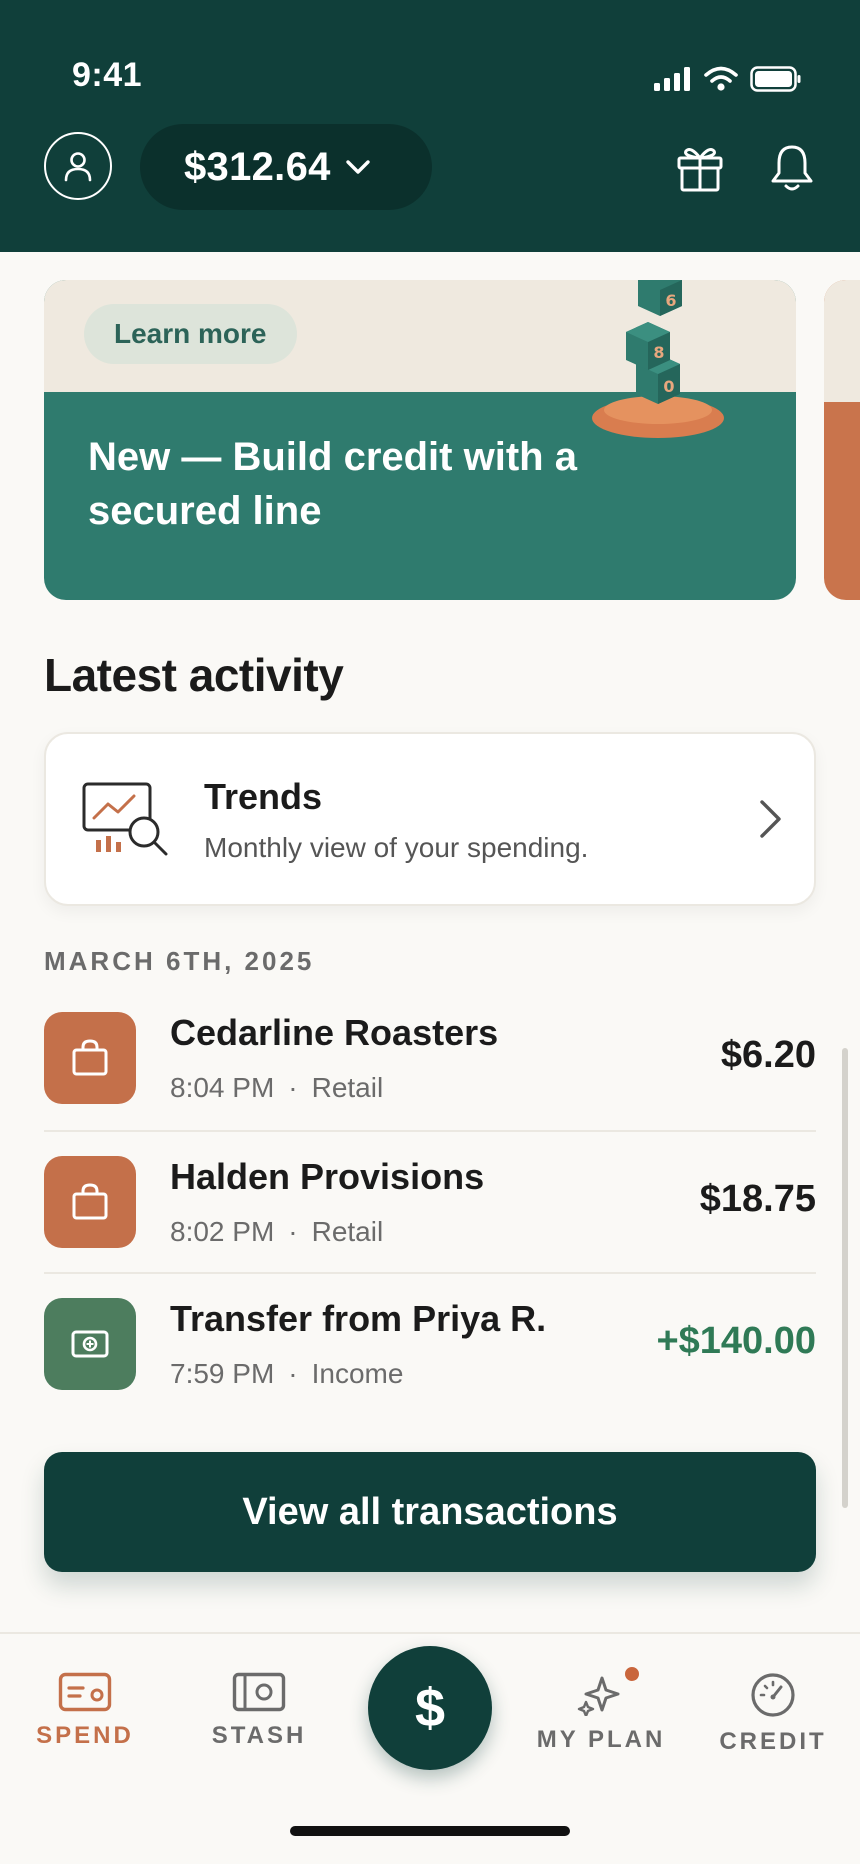  What do you see at coordinates (430, 1512) in the screenshot?
I see `view-all-transactions-button: View all transactions` at bounding box center [430, 1512].